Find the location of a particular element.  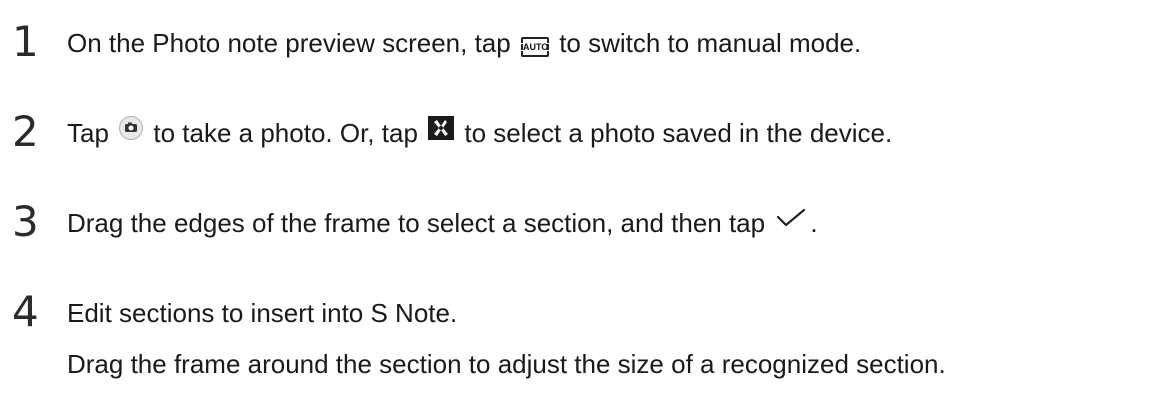

step-text-after: to switch to manual mode. is located at coordinates (710, 43).